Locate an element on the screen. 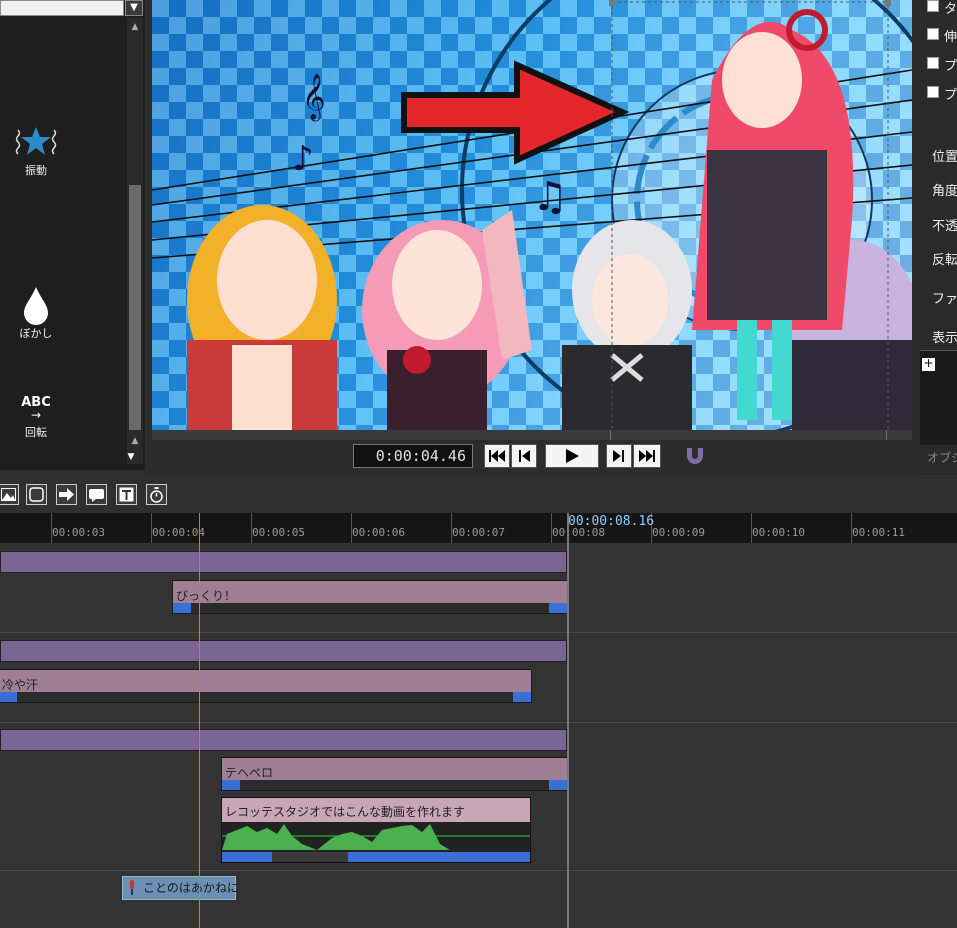  effect-vibration: 振動 is located at coordinates (36, 150).